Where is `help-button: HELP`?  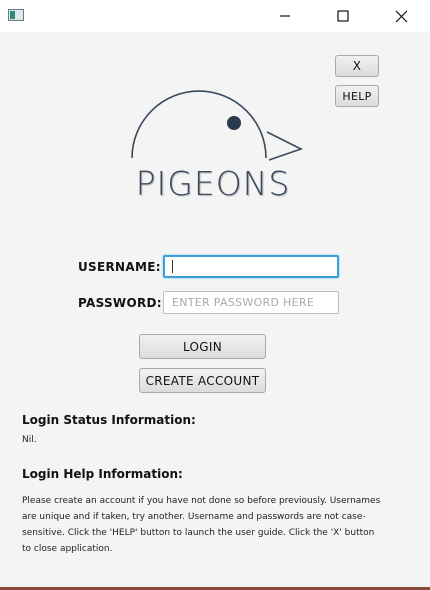 help-button: HELP is located at coordinates (357, 96).